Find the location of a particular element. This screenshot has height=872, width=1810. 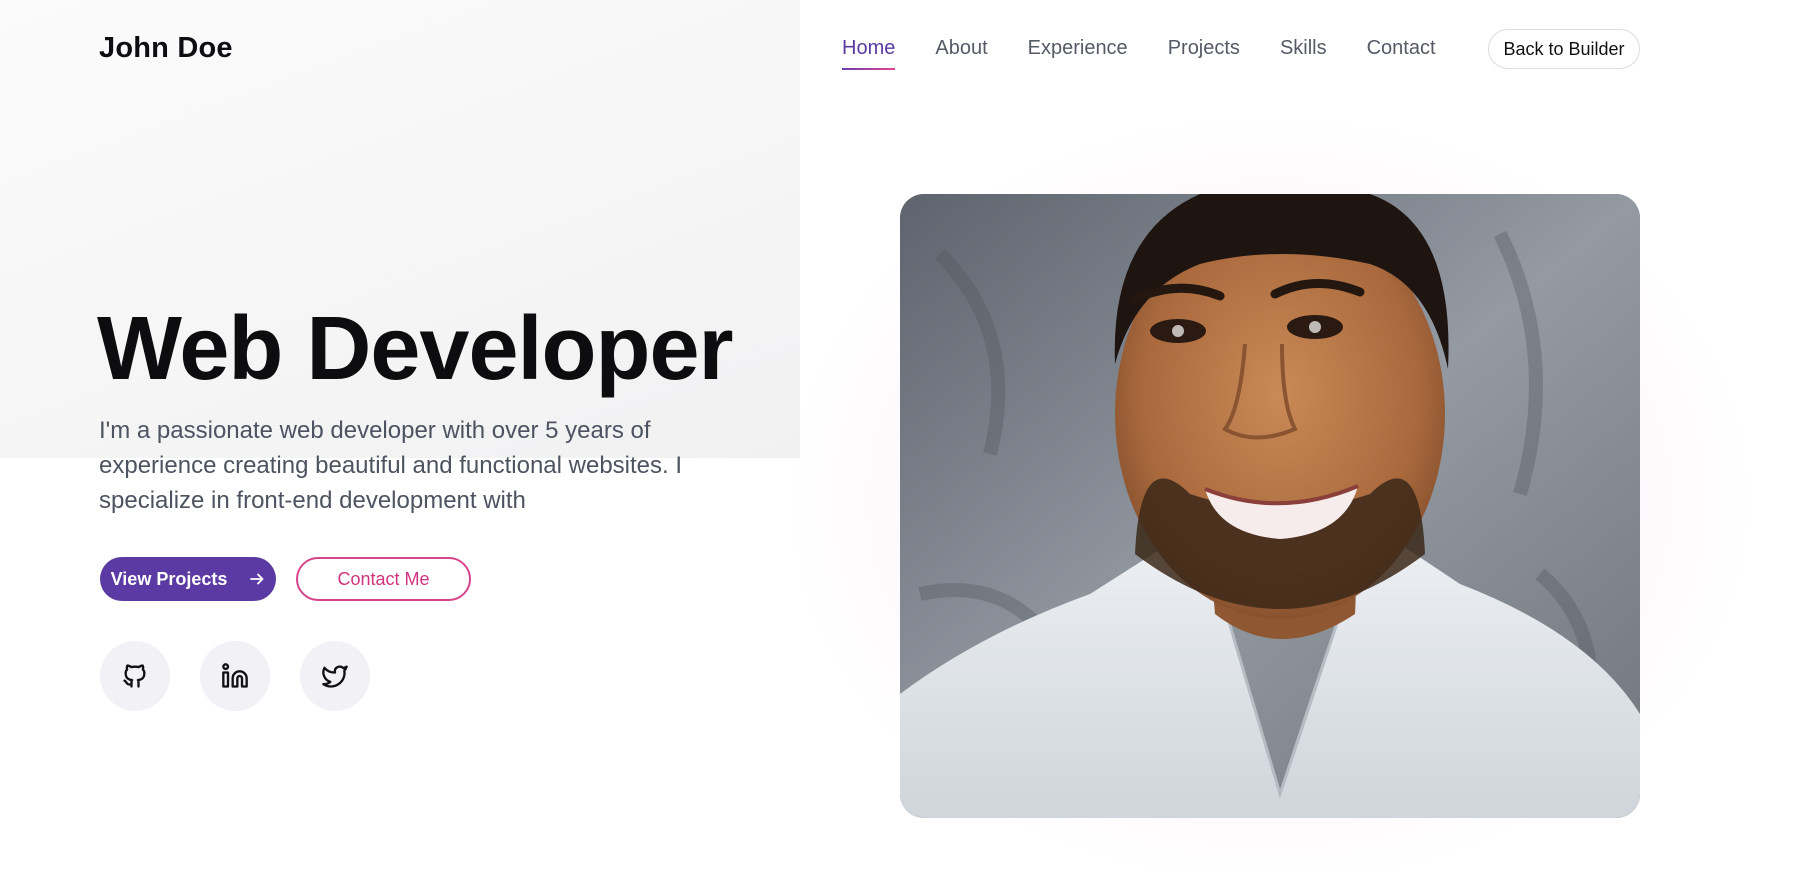

view-projects-label: View Projects is located at coordinates (169, 578).